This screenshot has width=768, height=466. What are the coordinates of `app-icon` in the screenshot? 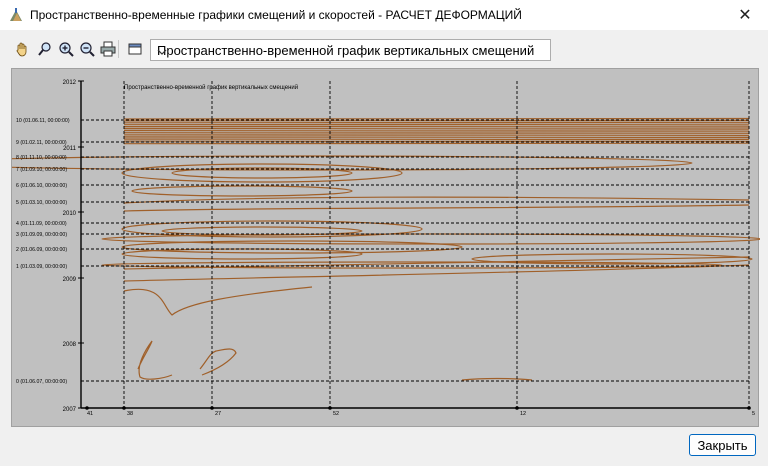 It's located at (16, 14).